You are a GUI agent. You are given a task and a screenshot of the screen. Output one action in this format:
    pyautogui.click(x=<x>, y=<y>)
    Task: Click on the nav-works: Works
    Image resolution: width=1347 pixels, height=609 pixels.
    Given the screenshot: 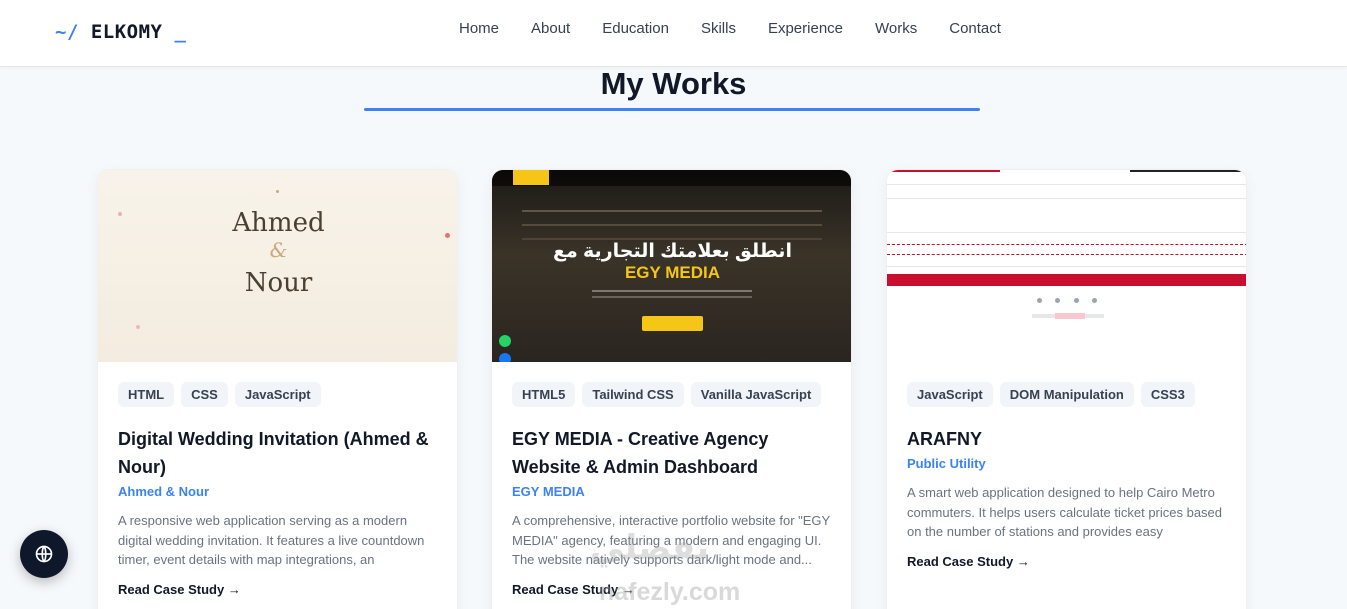 What is the action you would take?
    pyautogui.click(x=896, y=28)
    